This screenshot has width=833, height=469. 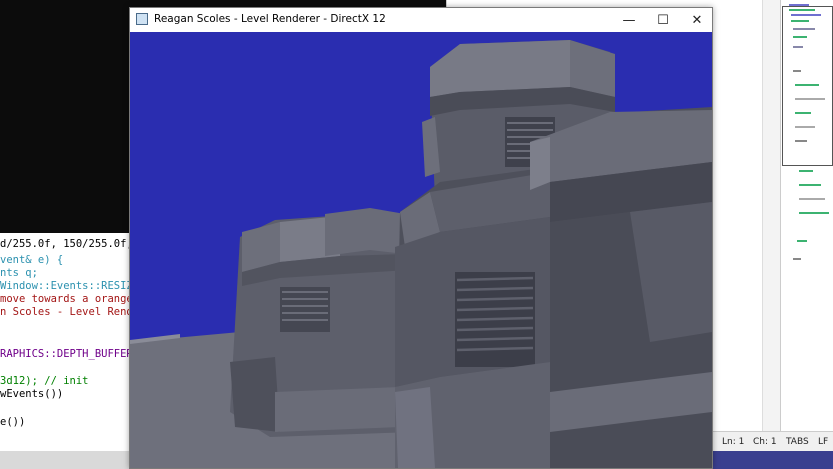 I want to click on maximize-button: ☐, so click(x=663, y=20).